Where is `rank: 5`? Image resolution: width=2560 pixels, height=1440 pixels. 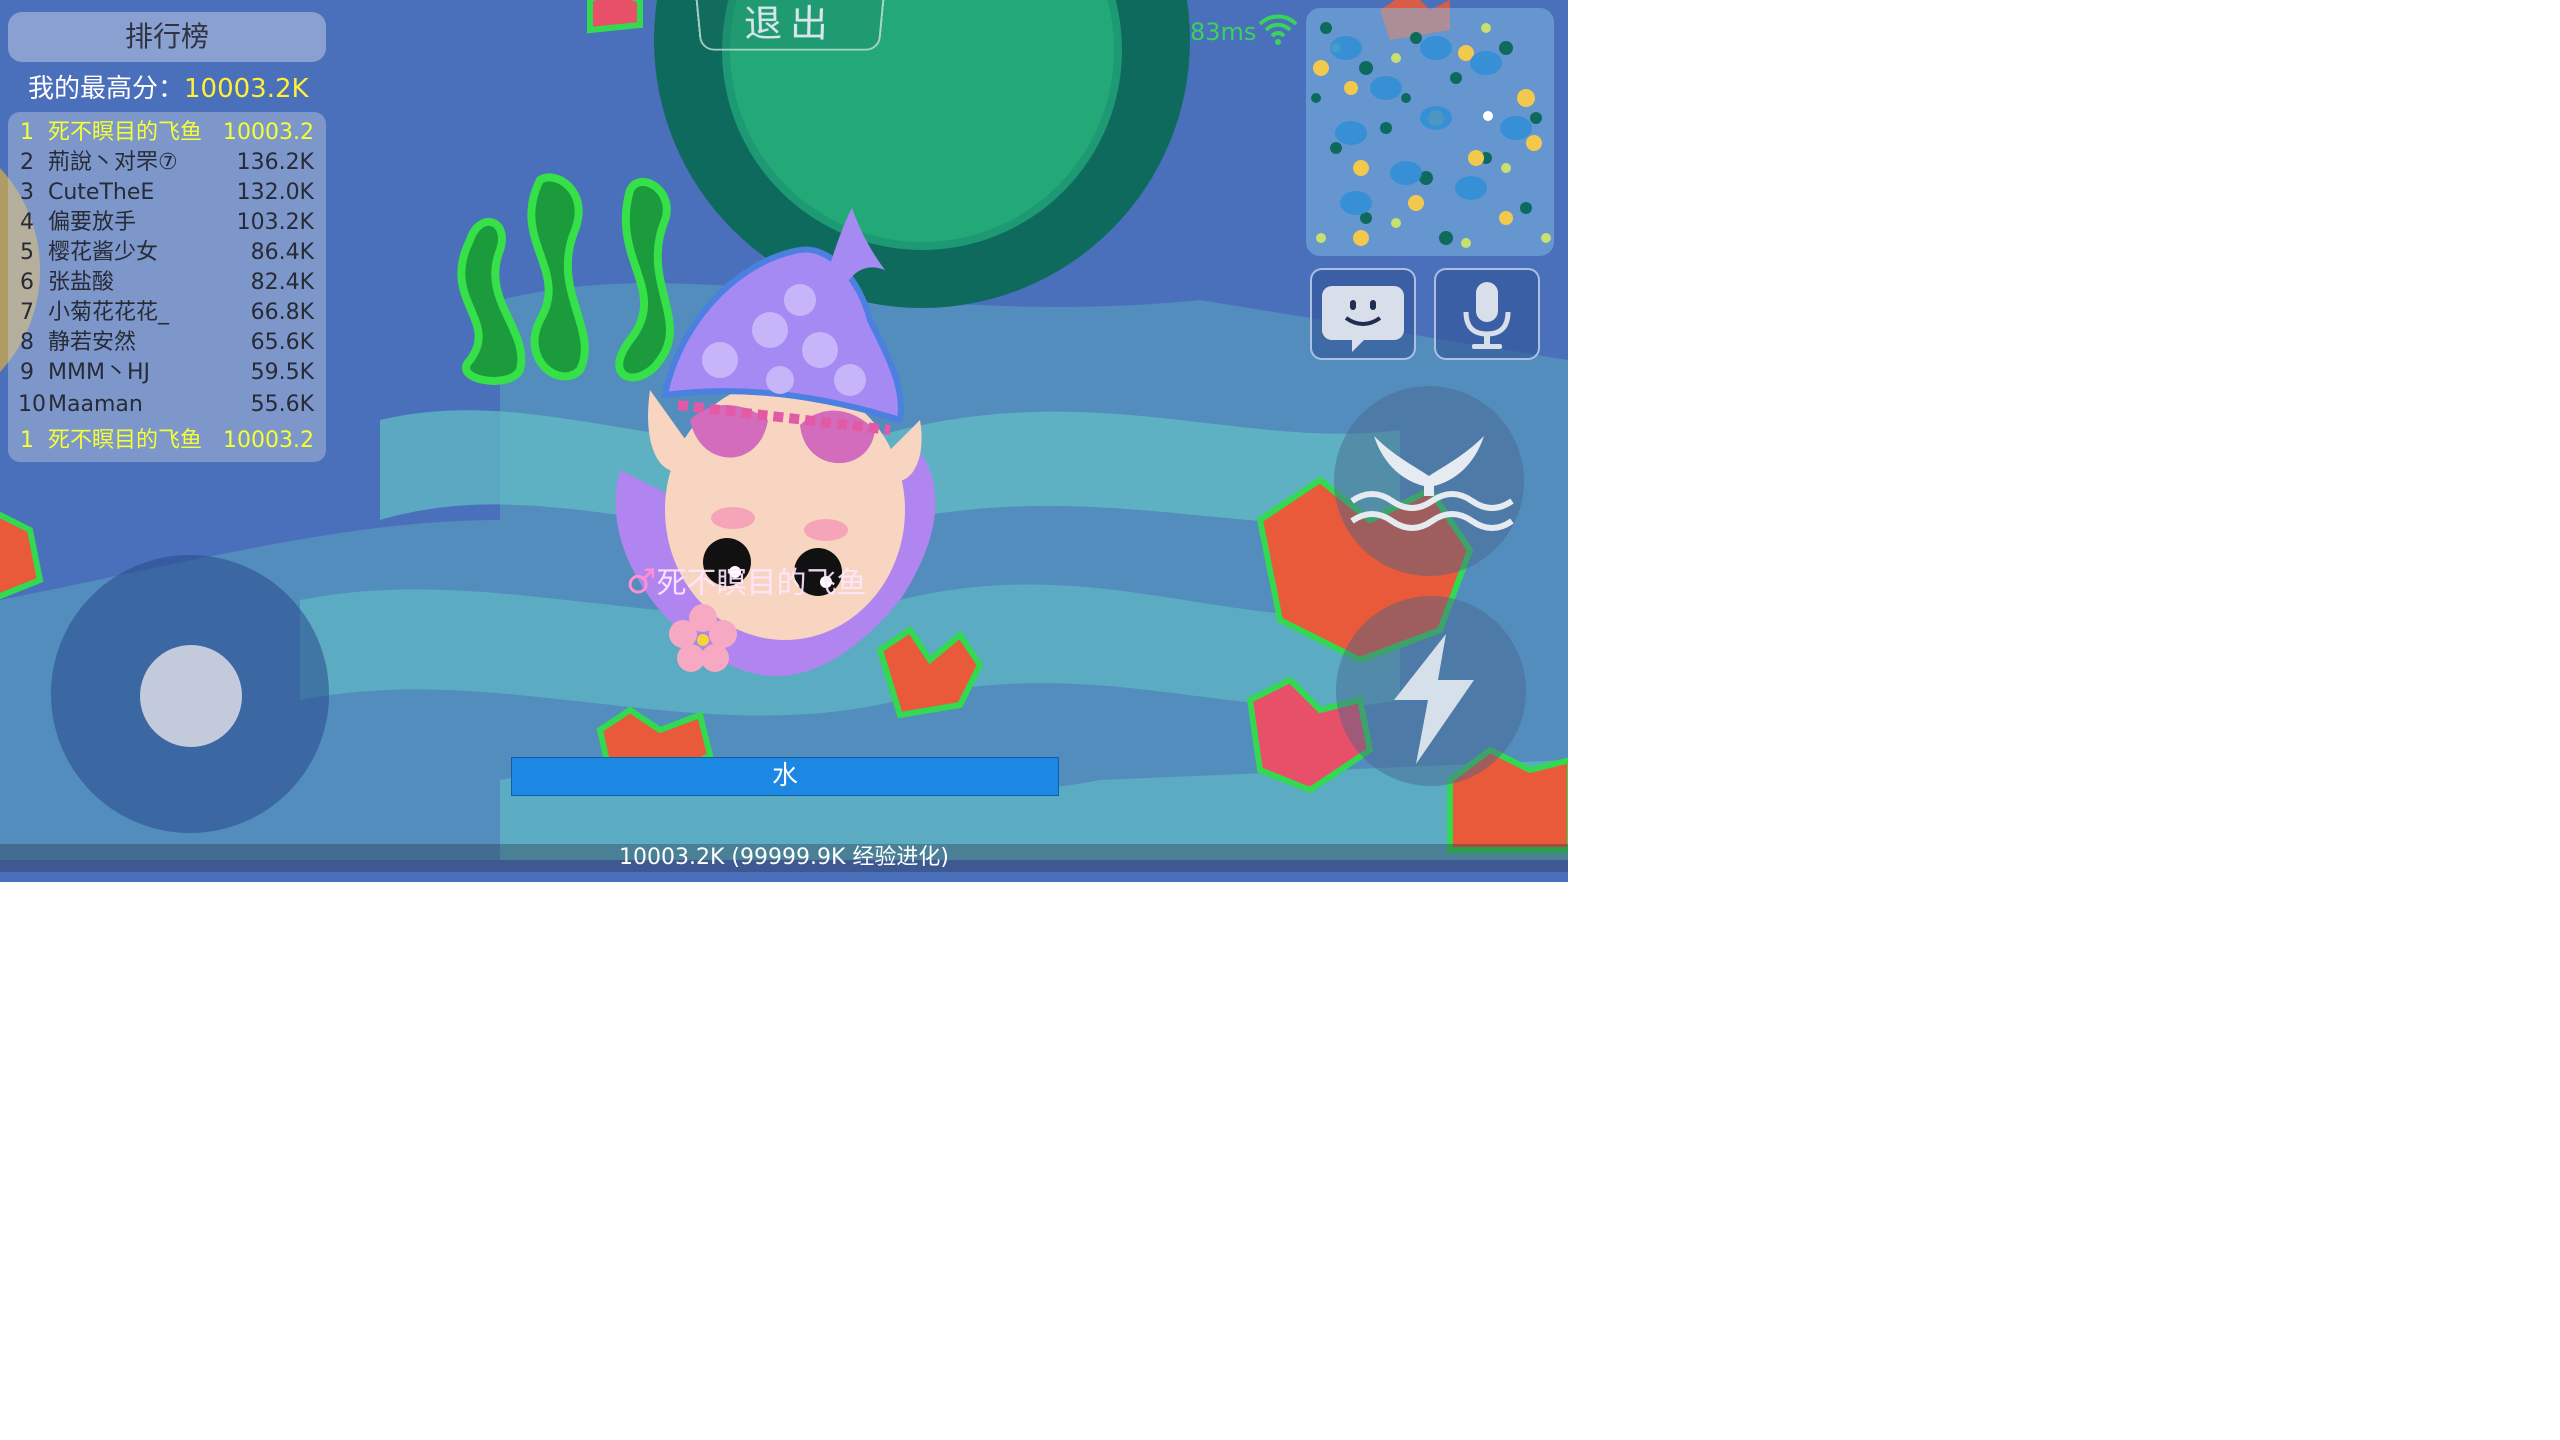 rank: 5 is located at coordinates (27, 252).